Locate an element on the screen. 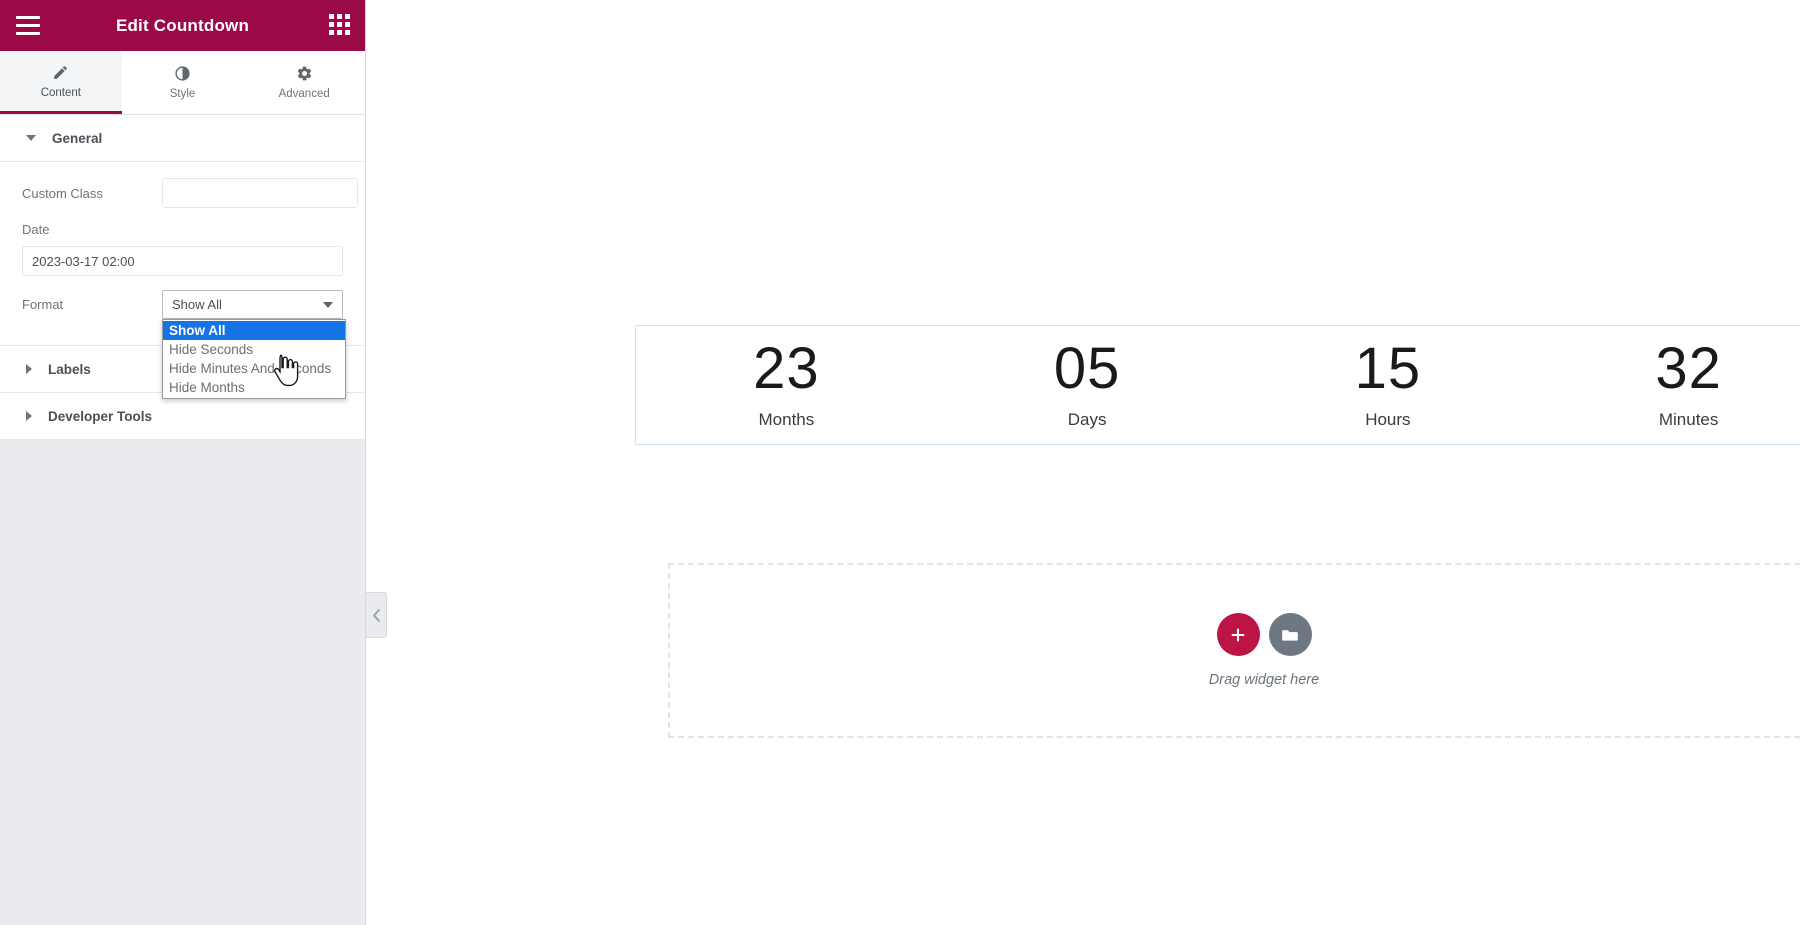  chevron-left-icon is located at coordinates (376, 615).